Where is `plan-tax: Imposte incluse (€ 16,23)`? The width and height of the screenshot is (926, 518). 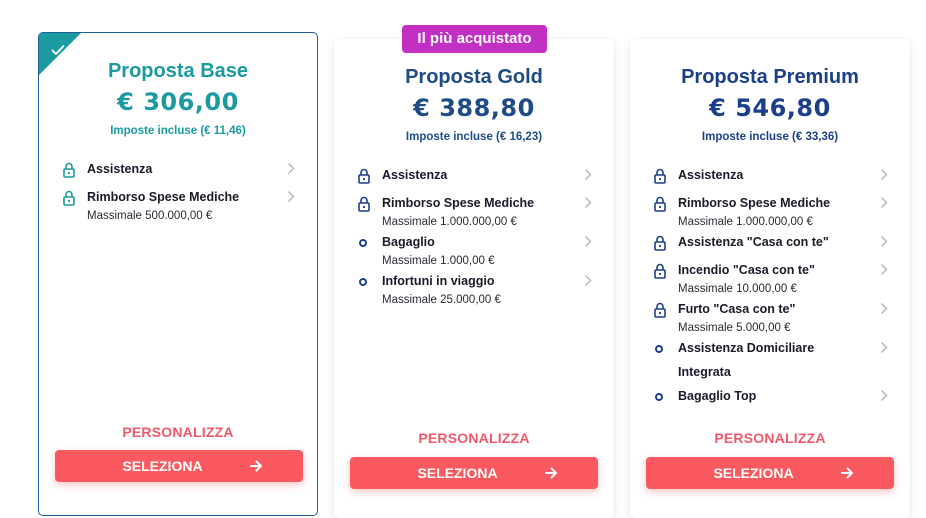
plan-tax: Imposte incluse (€ 16,23) is located at coordinates (474, 137).